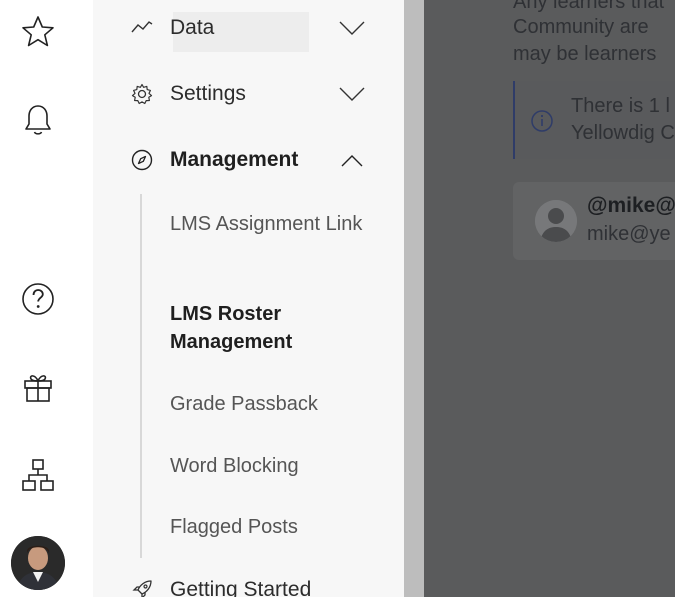 This screenshot has width=675, height=597. Describe the element at coordinates (585, 54) in the screenshot. I see `body-text-line: may be learners` at that location.